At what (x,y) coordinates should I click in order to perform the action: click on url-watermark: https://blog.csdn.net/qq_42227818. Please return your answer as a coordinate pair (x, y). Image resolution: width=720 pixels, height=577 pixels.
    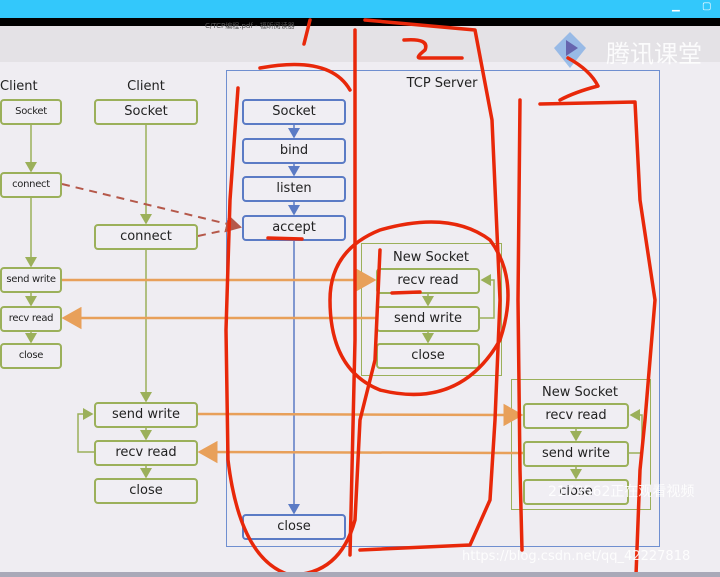
    Looking at the image, I should click on (576, 556).